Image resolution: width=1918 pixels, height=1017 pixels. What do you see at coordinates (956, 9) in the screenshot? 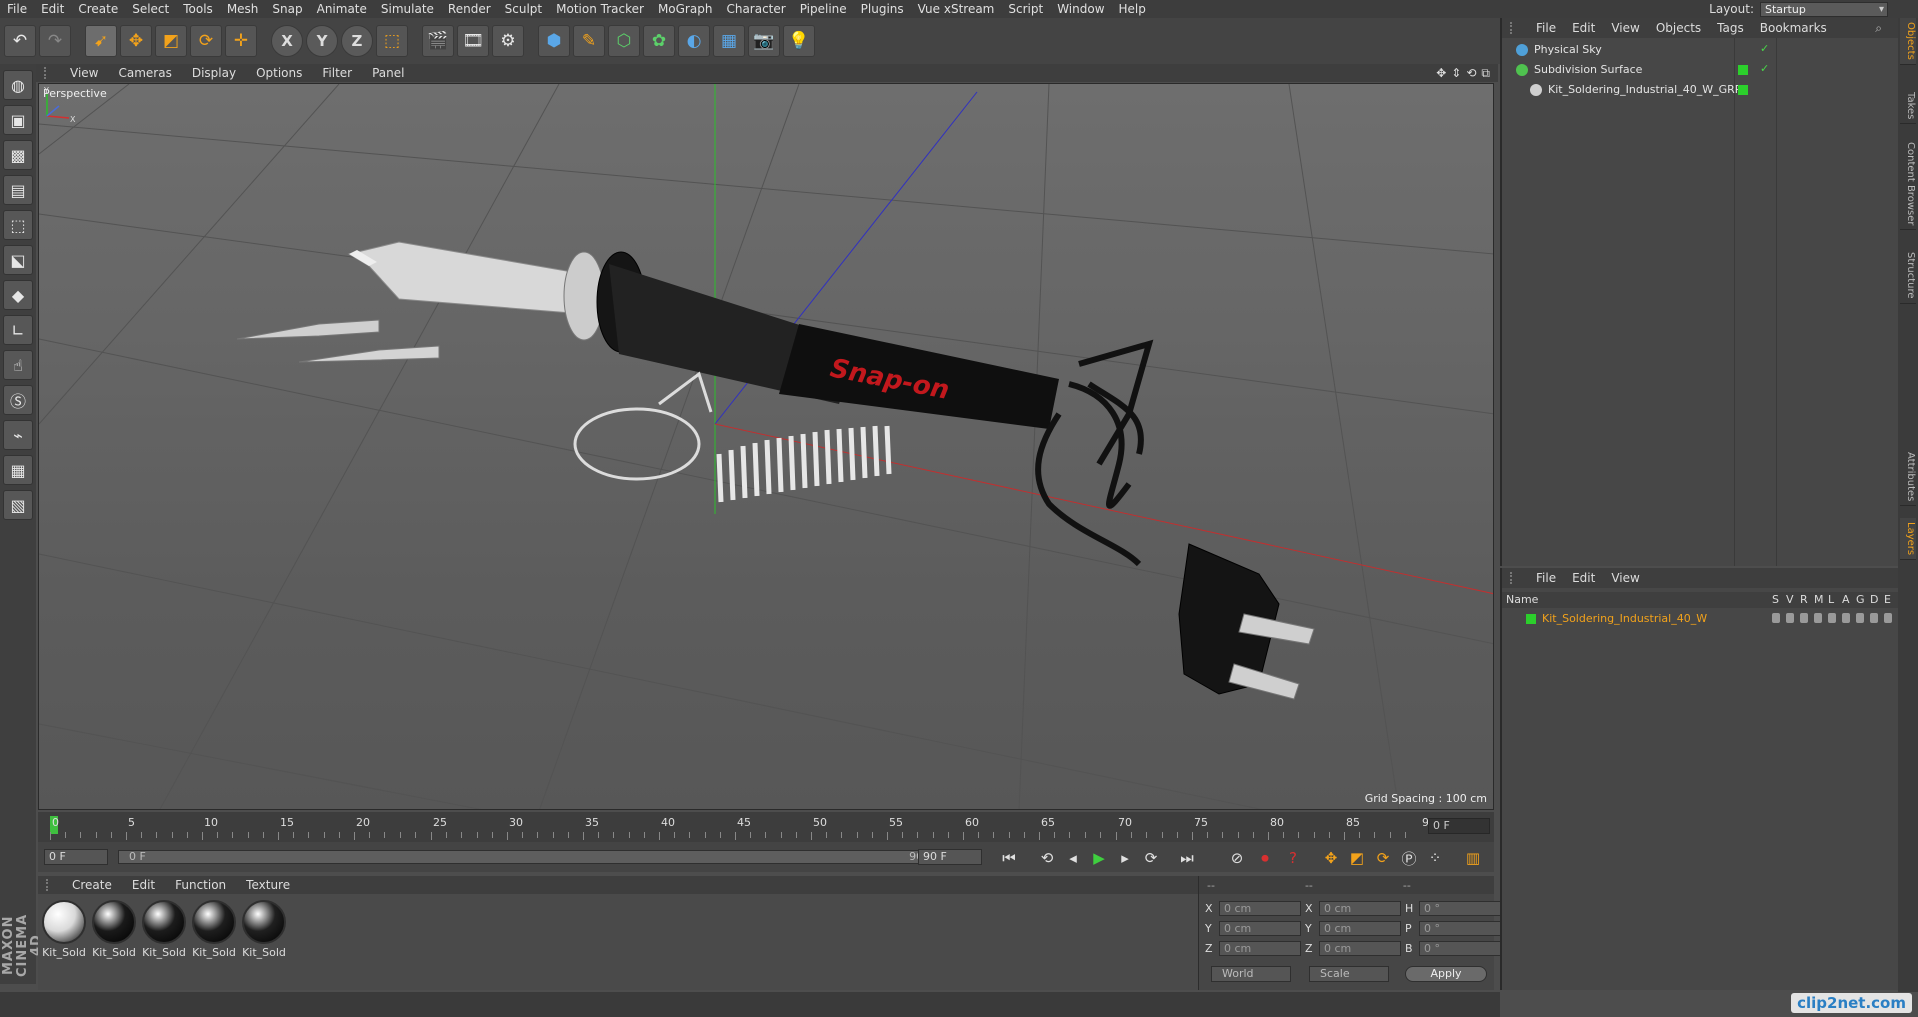
I see `menu-vue-xstream: Vue xStream` at bounding box center [956, 9].